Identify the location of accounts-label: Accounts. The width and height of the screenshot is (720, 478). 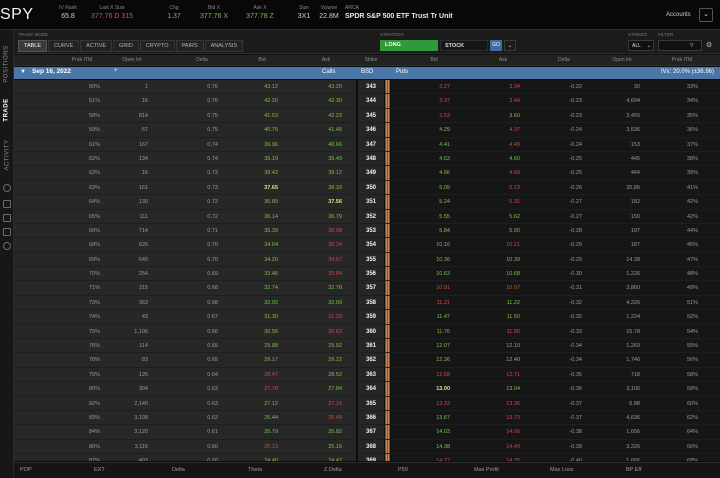
(678, 15).